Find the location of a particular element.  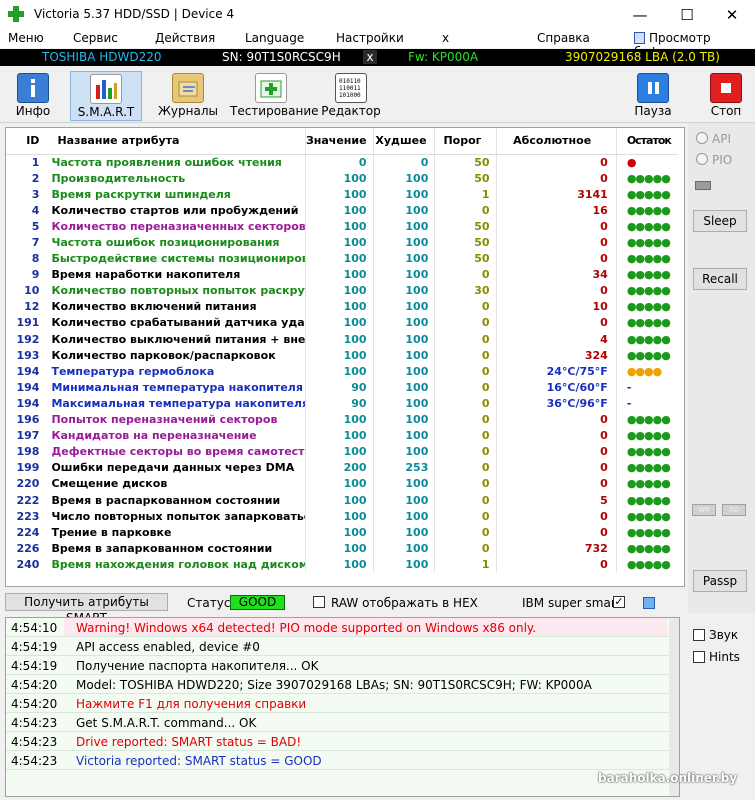

device-close: x is located at coordinates (370, 57).